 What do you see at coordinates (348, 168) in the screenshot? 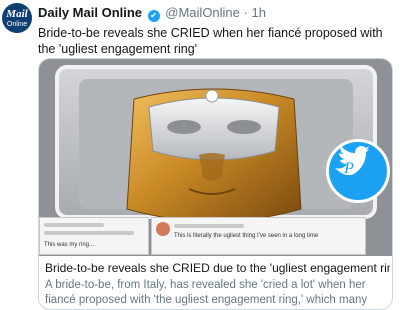
I see `svg-text: P` at bounding box center [348, 168].